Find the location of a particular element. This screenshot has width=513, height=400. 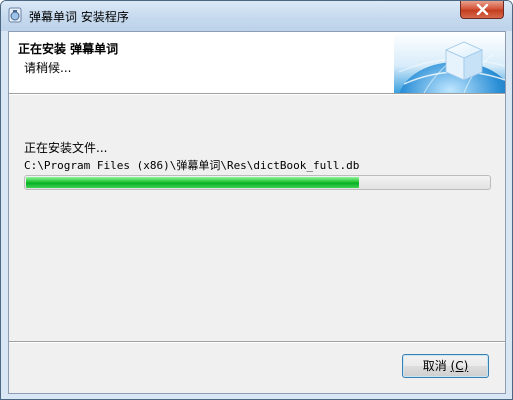

installer-app-icon is located at coordinates (15, 15).